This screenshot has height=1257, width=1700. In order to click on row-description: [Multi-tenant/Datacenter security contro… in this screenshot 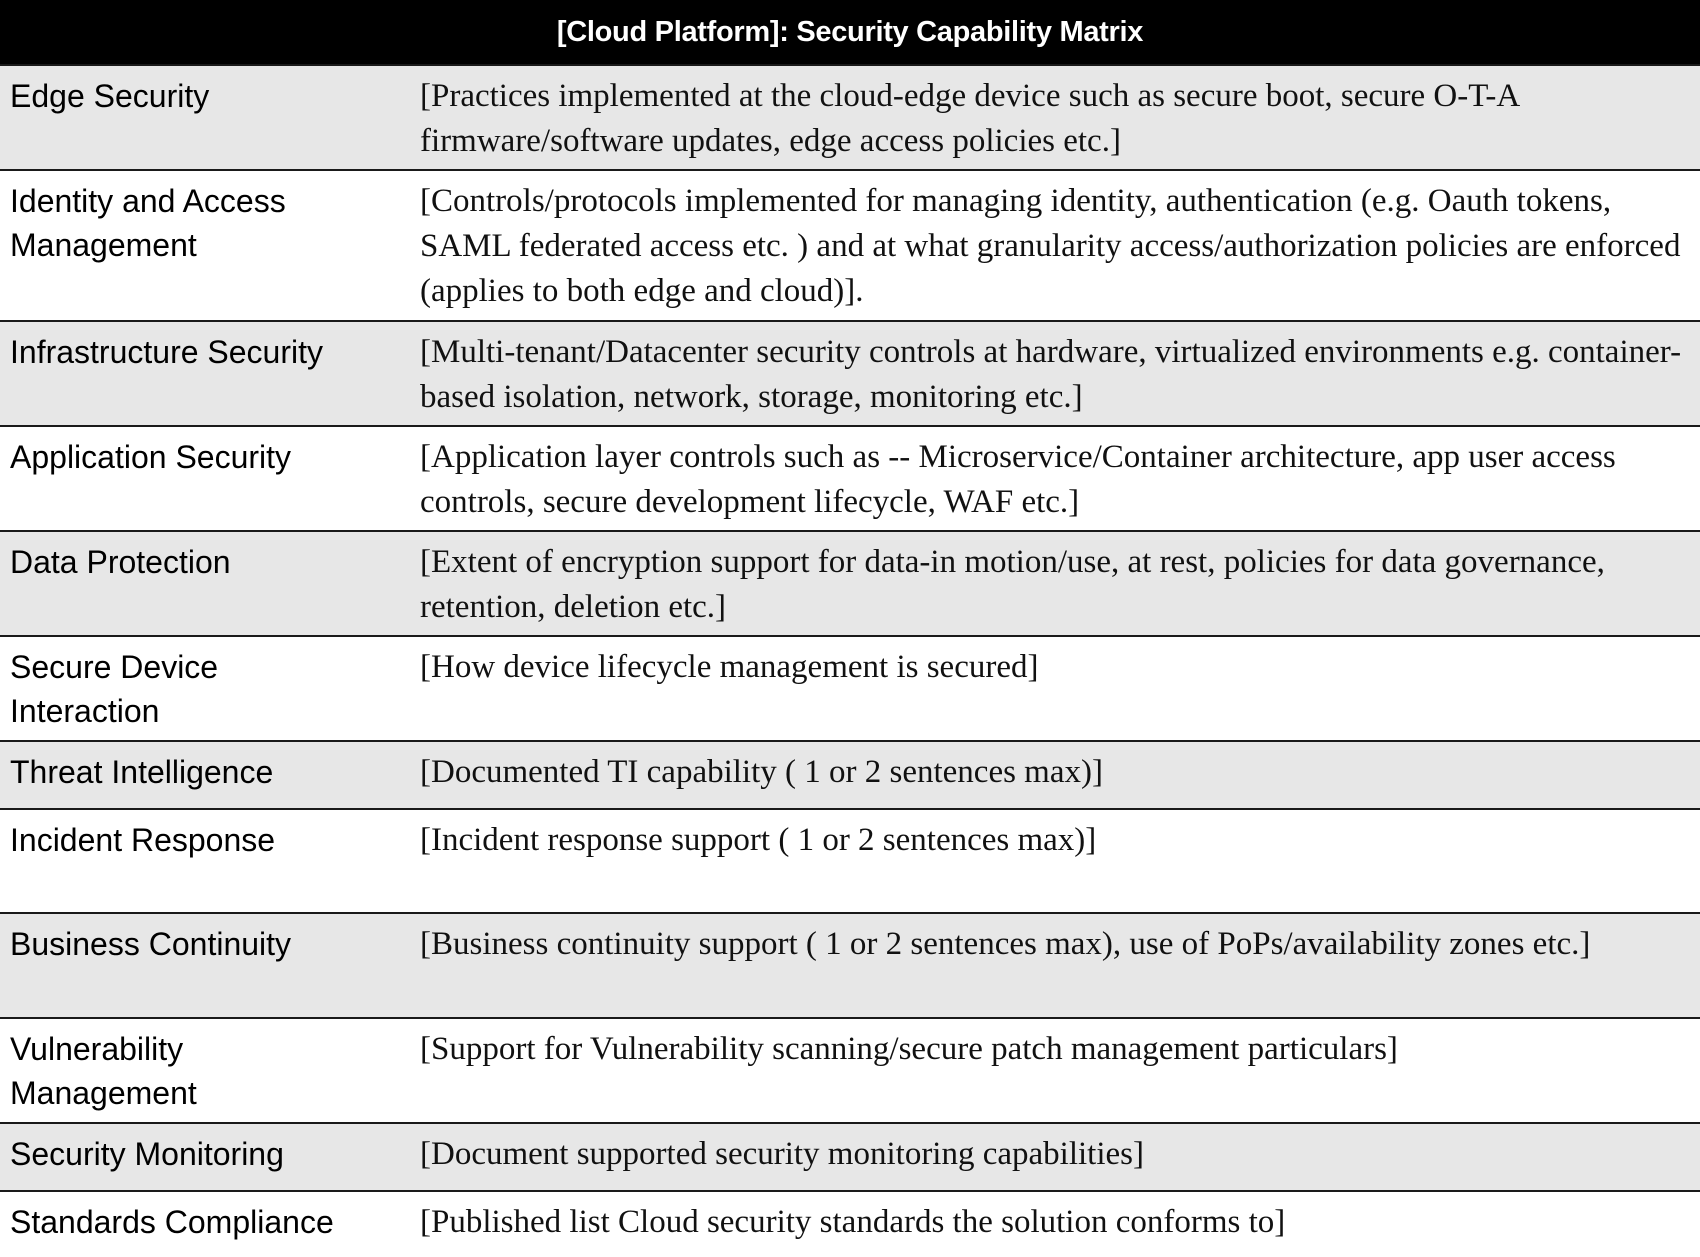, I will do `click(1051, 374)`.